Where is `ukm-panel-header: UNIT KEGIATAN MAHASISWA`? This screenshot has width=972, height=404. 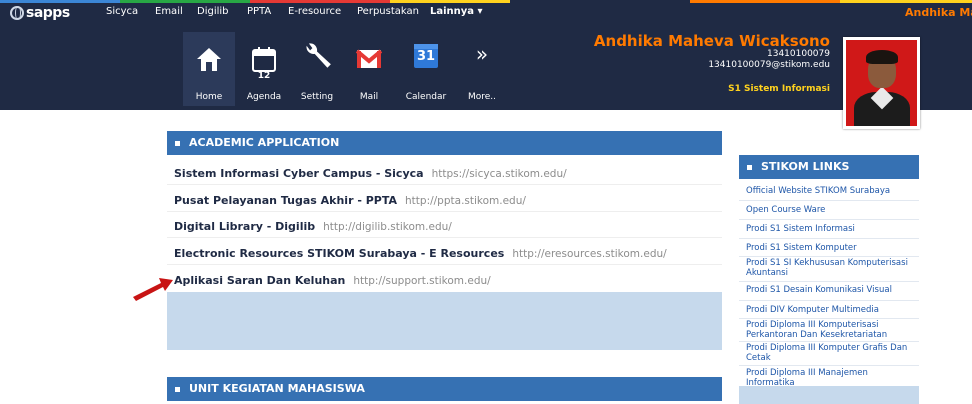 ukm-panel-header: UNIT KEGIATAN MAHASISWA is located at coordinates (444, 389).